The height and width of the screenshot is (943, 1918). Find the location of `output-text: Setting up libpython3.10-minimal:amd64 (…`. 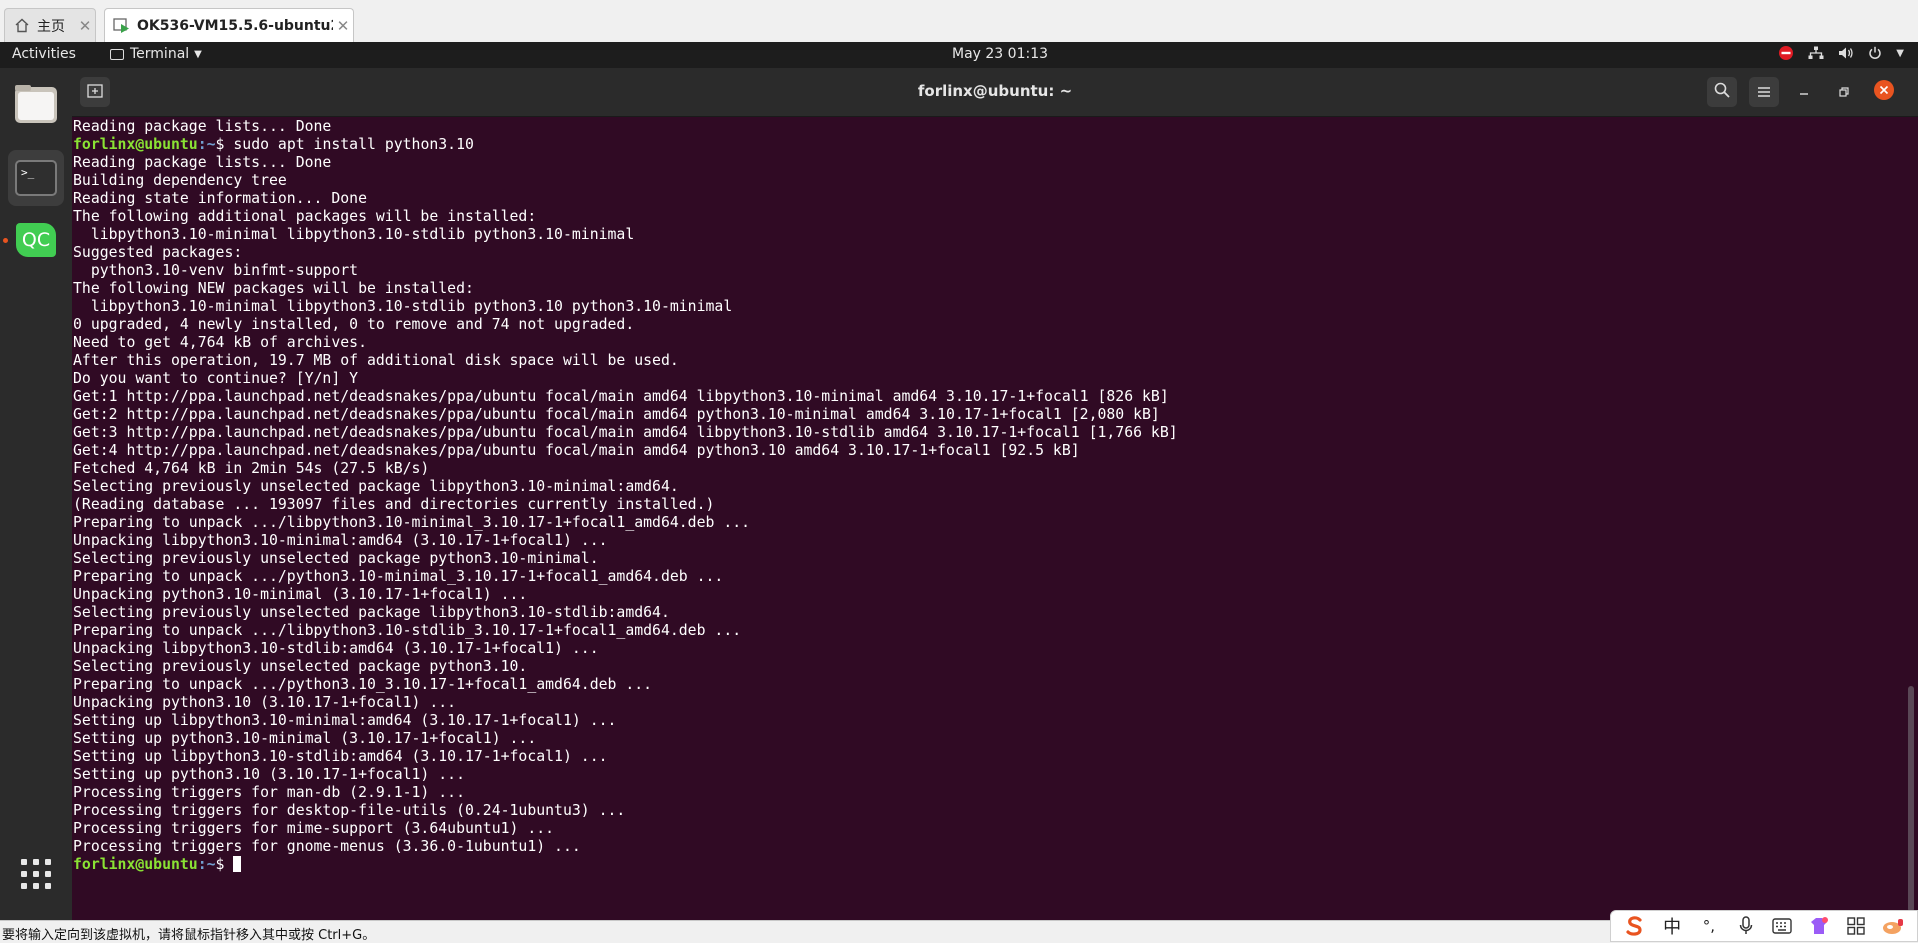

output-text: Setting up libpython3.10-minimal:amd64 (… is located at coordinates (345, 720).